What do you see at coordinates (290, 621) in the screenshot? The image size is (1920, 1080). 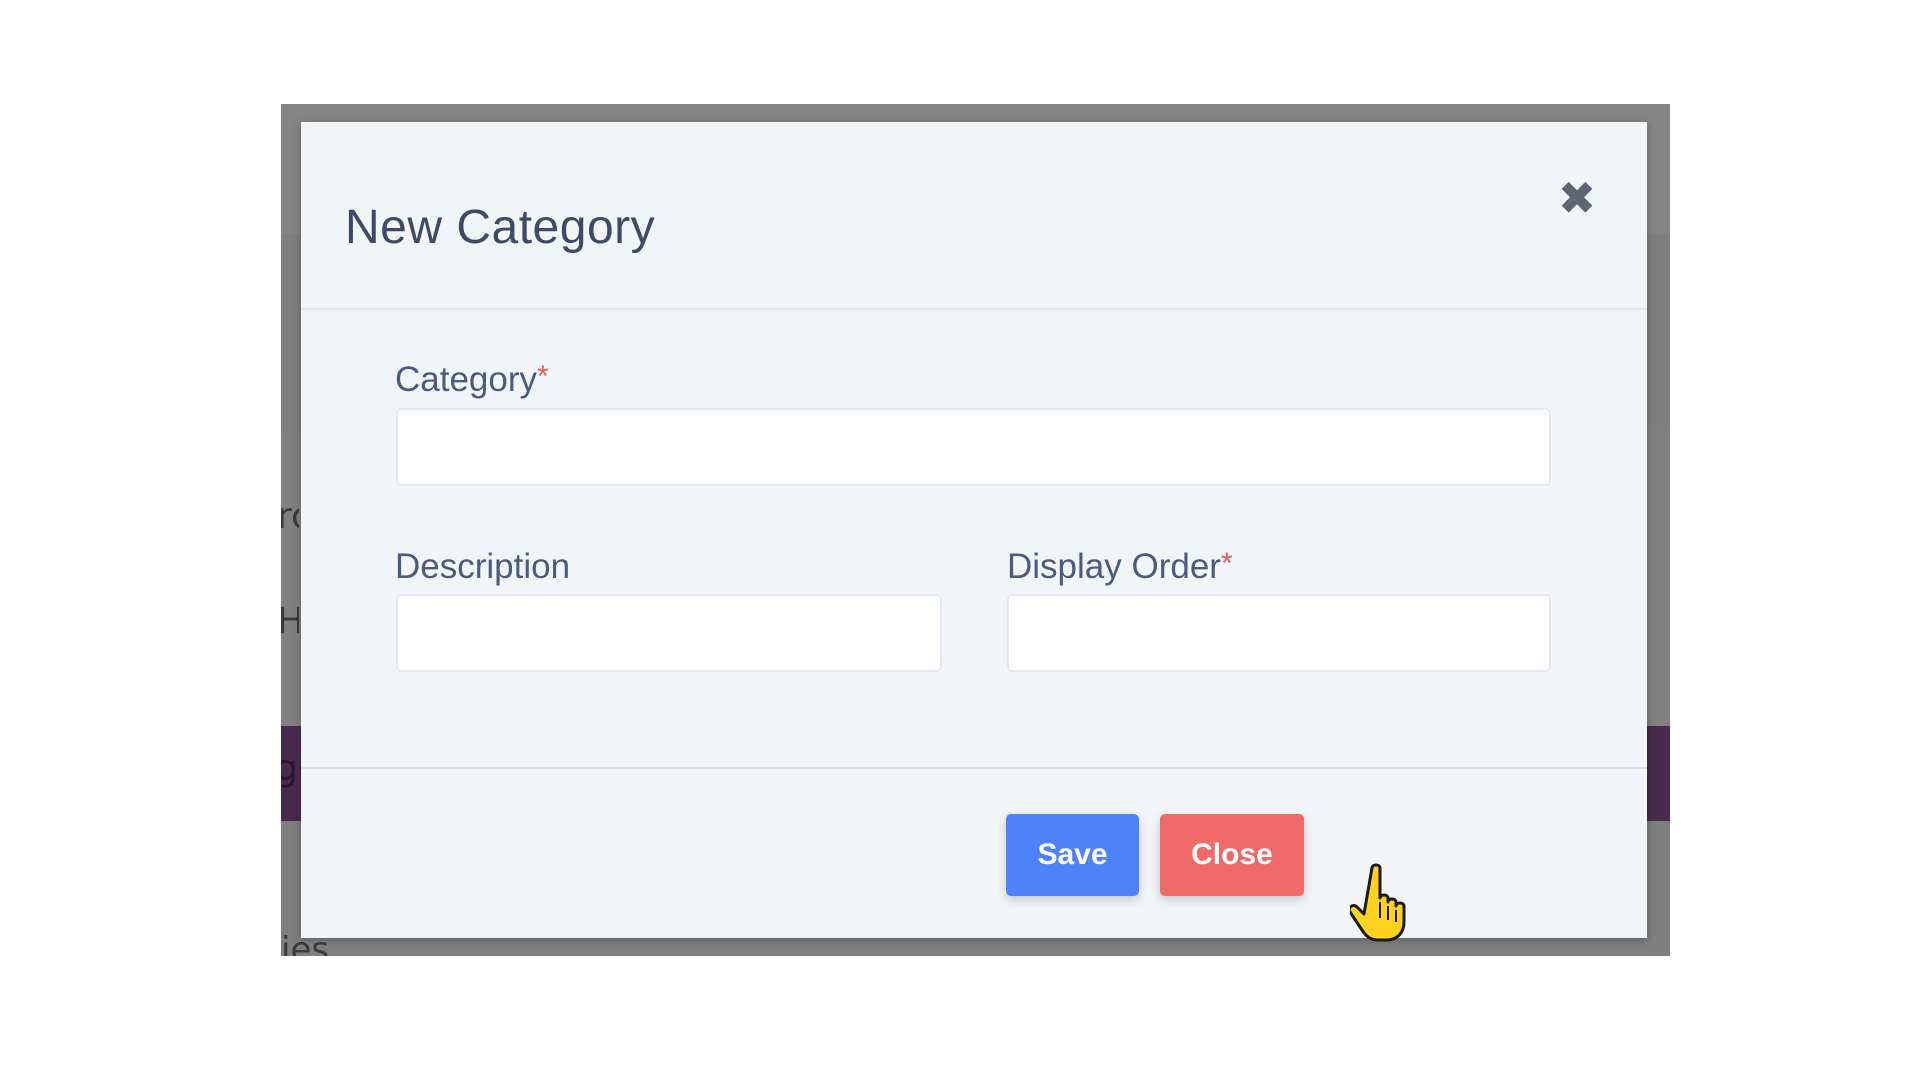 I see `backdrop-text-fragment: H` at bounding box center [290, 621].